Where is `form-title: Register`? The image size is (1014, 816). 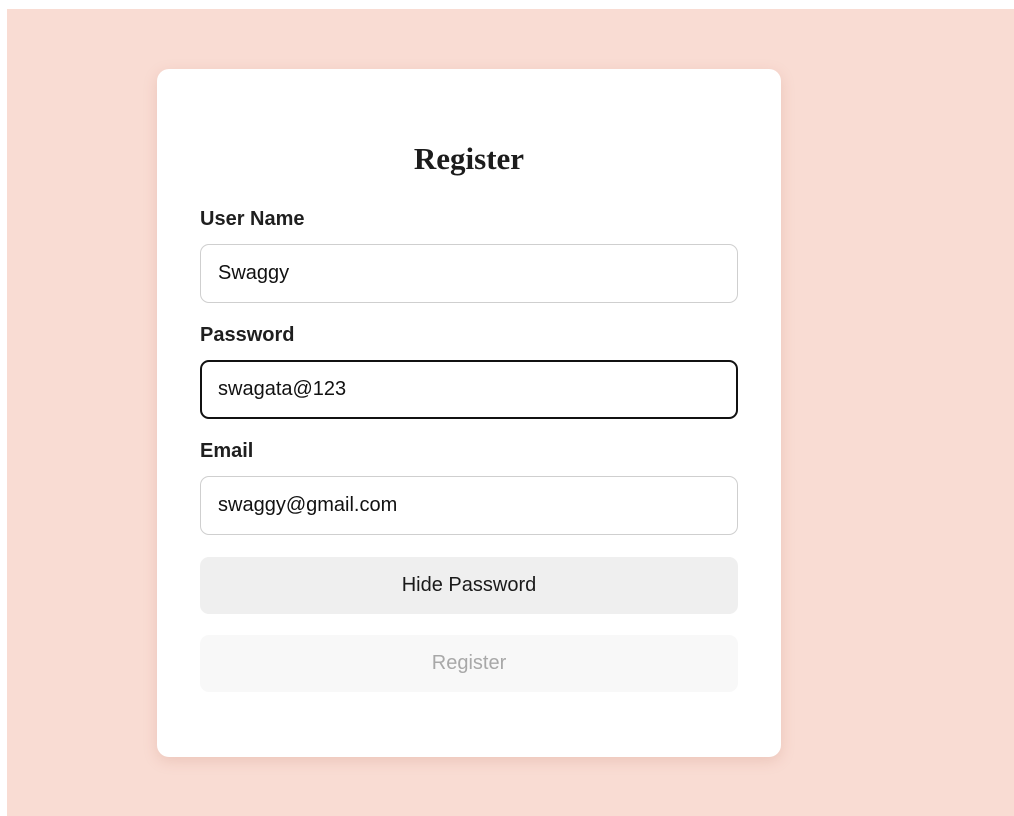 form-title: Register is located at coordinates (469, 158).